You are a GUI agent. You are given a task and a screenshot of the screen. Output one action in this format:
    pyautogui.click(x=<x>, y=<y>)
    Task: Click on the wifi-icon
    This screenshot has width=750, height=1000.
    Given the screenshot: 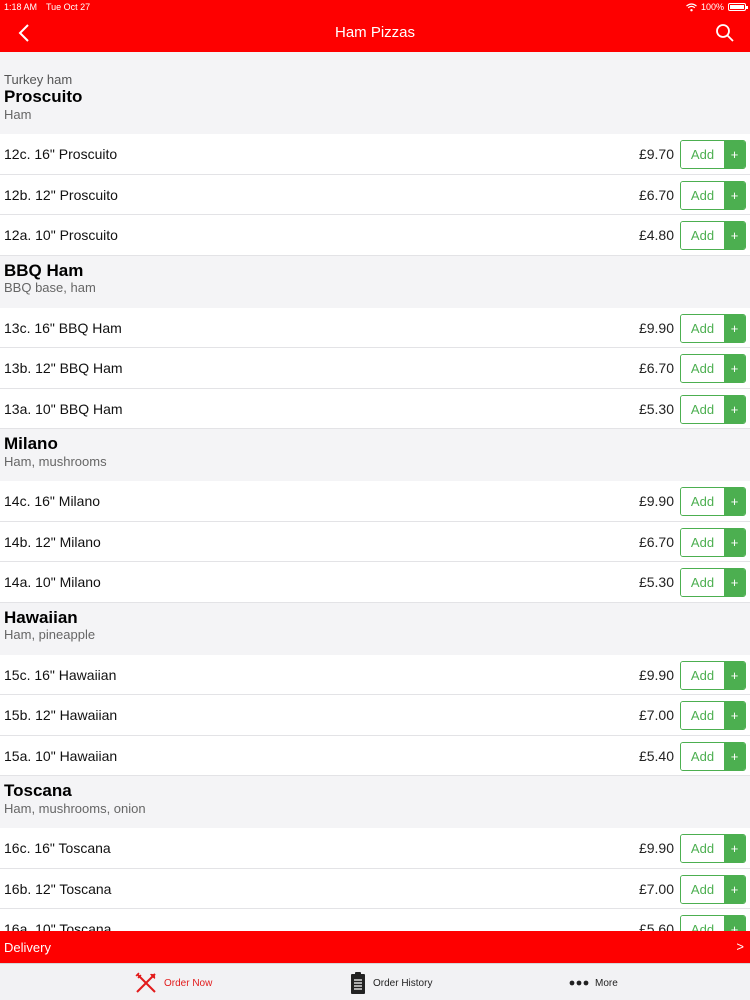 What is the action you would take?
    pyautogui.click(x=691, y=6)
    